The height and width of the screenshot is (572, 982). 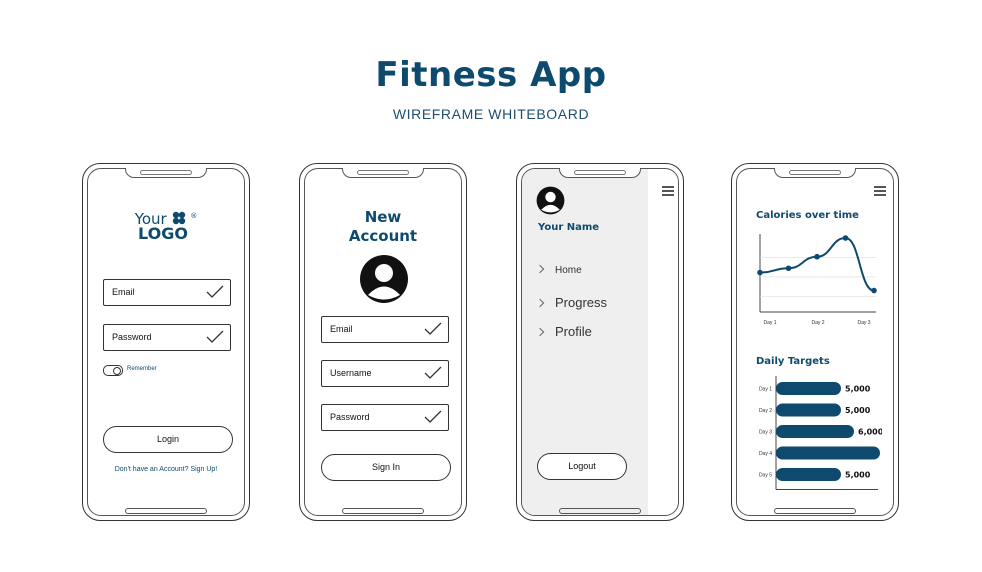 What do you see at coordinates (491, 114) in the screenshot?
I see `page-subtitle: WIREFRAME WHITEBOARD` at bounding box center [491, 114].